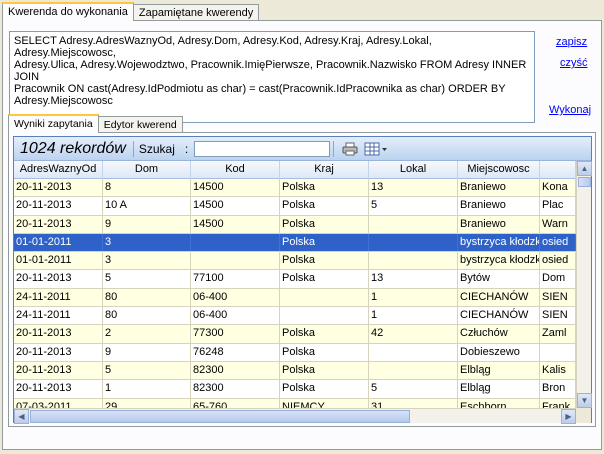 This screenshot has width=604, height=454. Describe the element at coordinates (295, 188) in the screenshot. I see `table-row: 20-11-2013 8 14500 Polska 13 Braniewo Kona` at that location.